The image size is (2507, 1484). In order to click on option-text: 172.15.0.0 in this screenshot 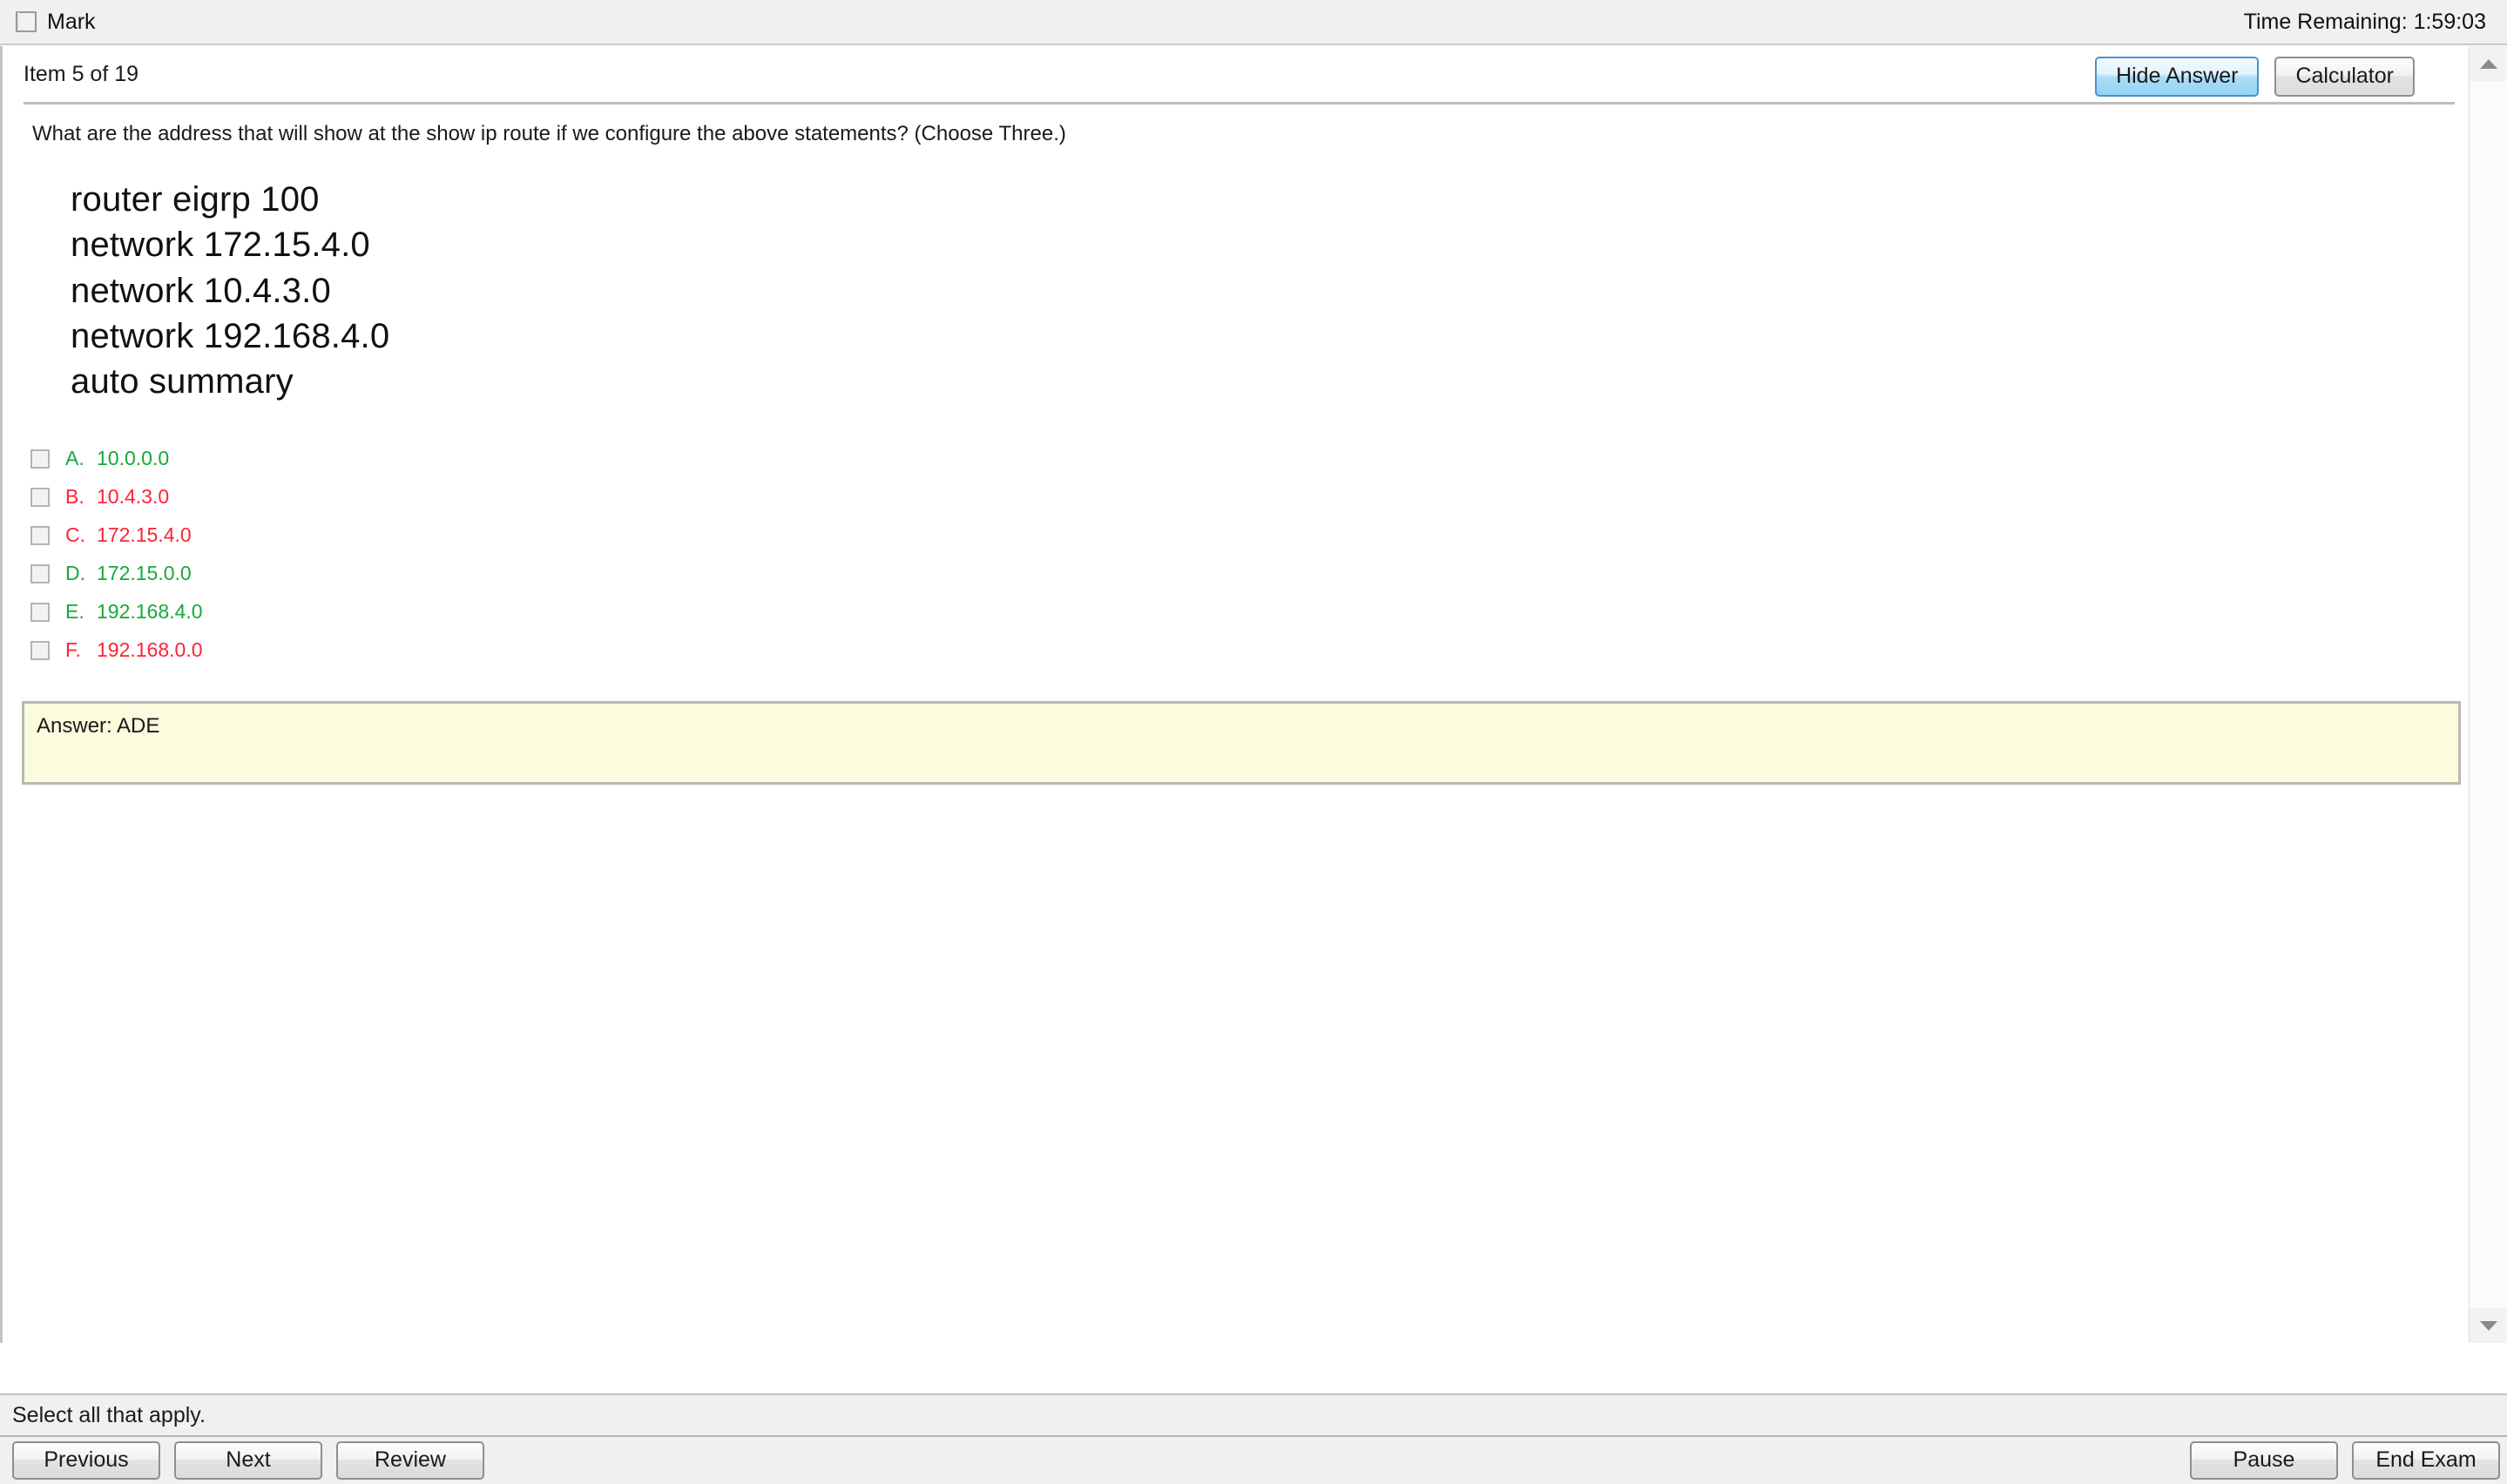, I will do `click(145, 573)`.